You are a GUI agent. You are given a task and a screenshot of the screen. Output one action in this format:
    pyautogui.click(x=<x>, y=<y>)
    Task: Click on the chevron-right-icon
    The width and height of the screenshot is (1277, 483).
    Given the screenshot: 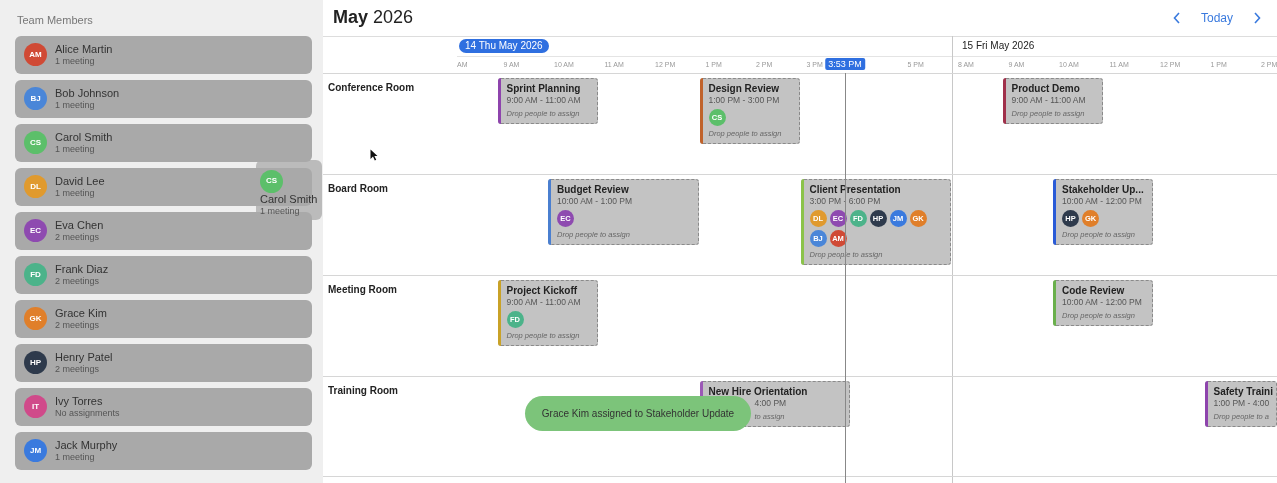 What is the action you would take?
    pyautogui.click(x=1257, y=18)
    